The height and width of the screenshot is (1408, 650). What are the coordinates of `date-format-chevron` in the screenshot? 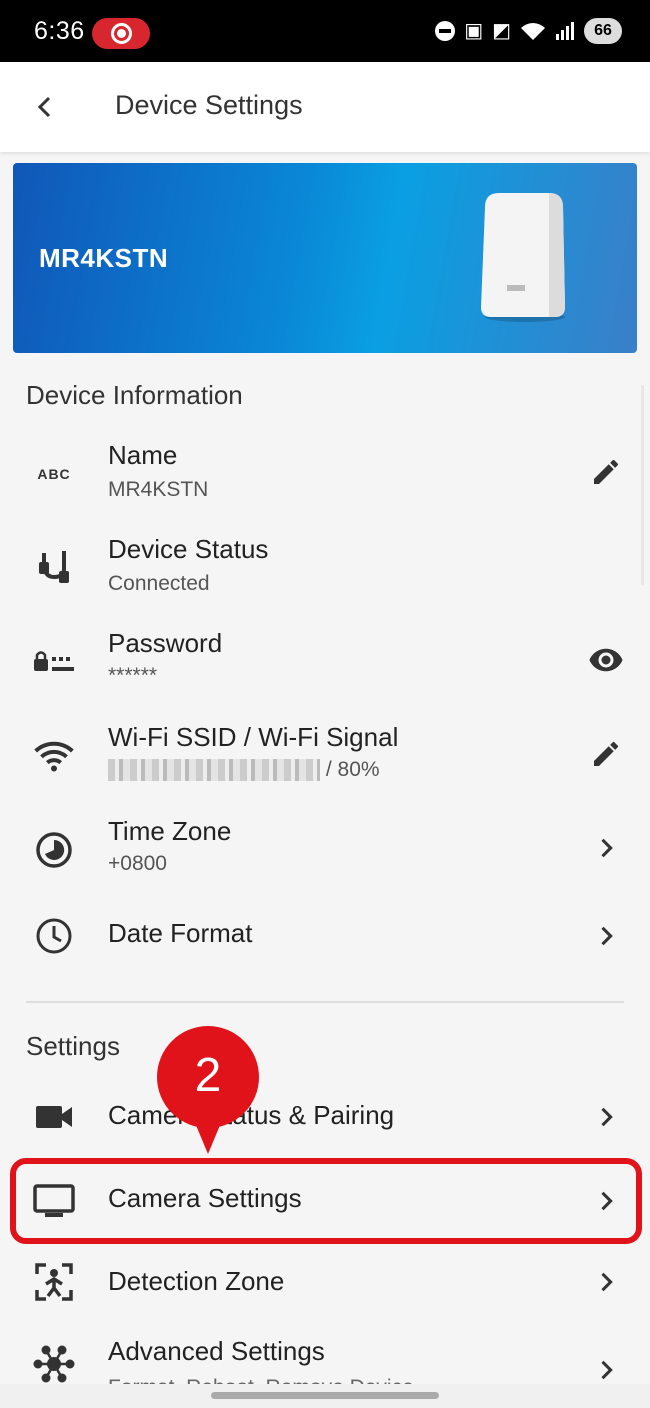 It's located at (606, 936).